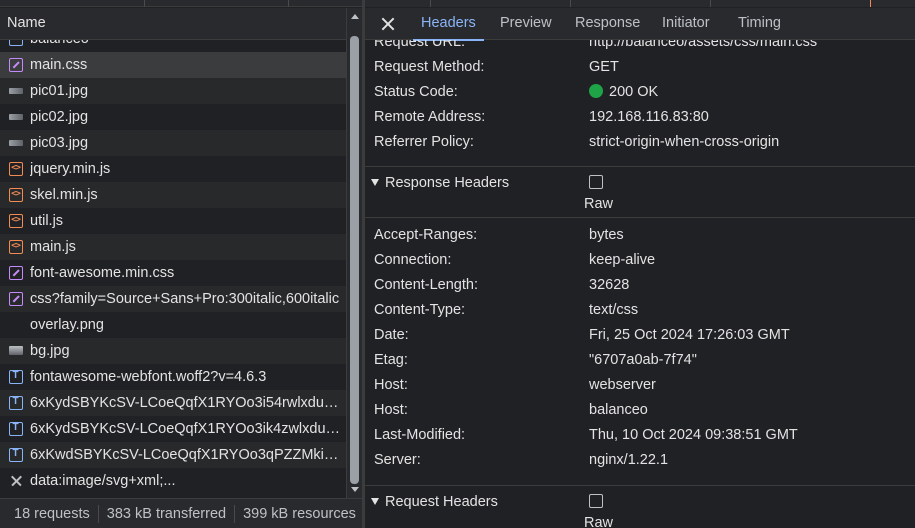 This screenshot has height=528, width=915. I want to click on header-value: http://balanceo/assets/css/main.css, so click(703, 45).